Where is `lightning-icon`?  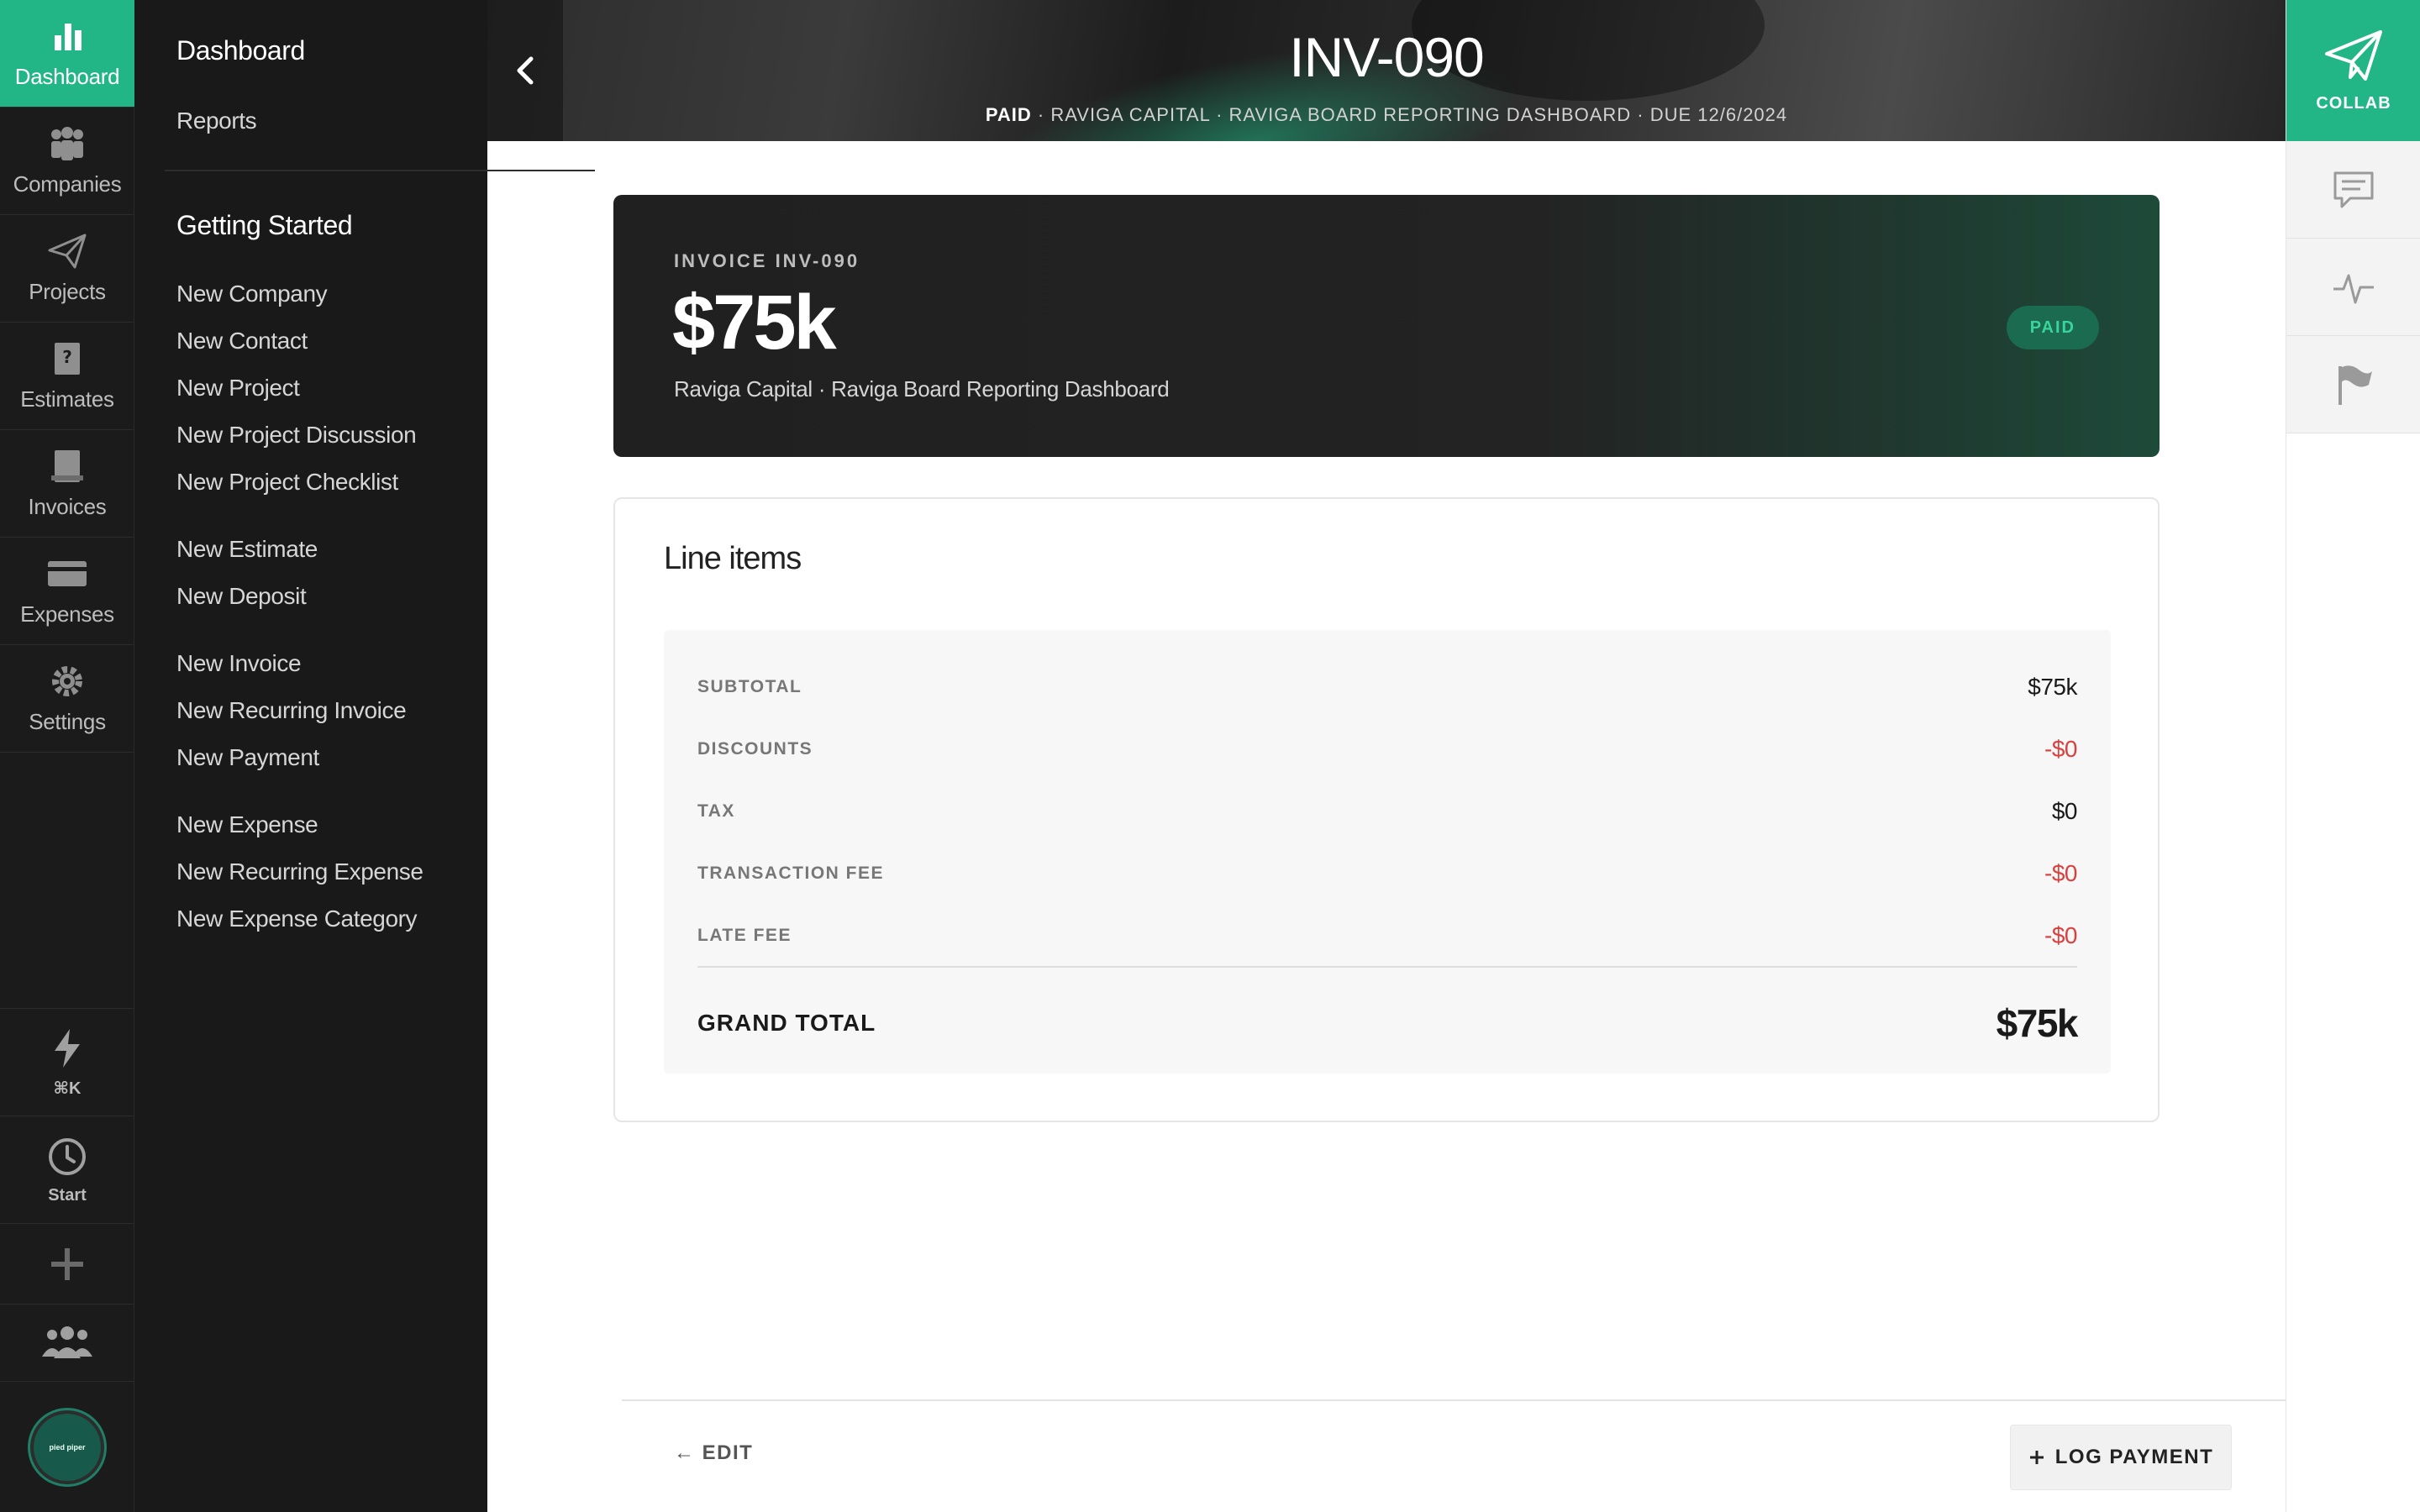 lightning-icon is located at coordinates (67, 1048).